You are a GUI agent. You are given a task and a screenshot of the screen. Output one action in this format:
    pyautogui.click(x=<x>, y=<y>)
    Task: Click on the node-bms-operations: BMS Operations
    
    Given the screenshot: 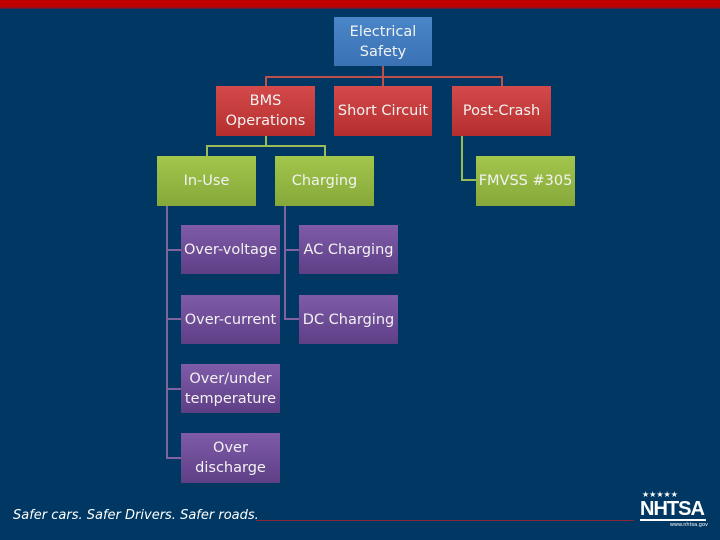 What is the action you would take?
    pyautogui.click(x=265, y=111)
    